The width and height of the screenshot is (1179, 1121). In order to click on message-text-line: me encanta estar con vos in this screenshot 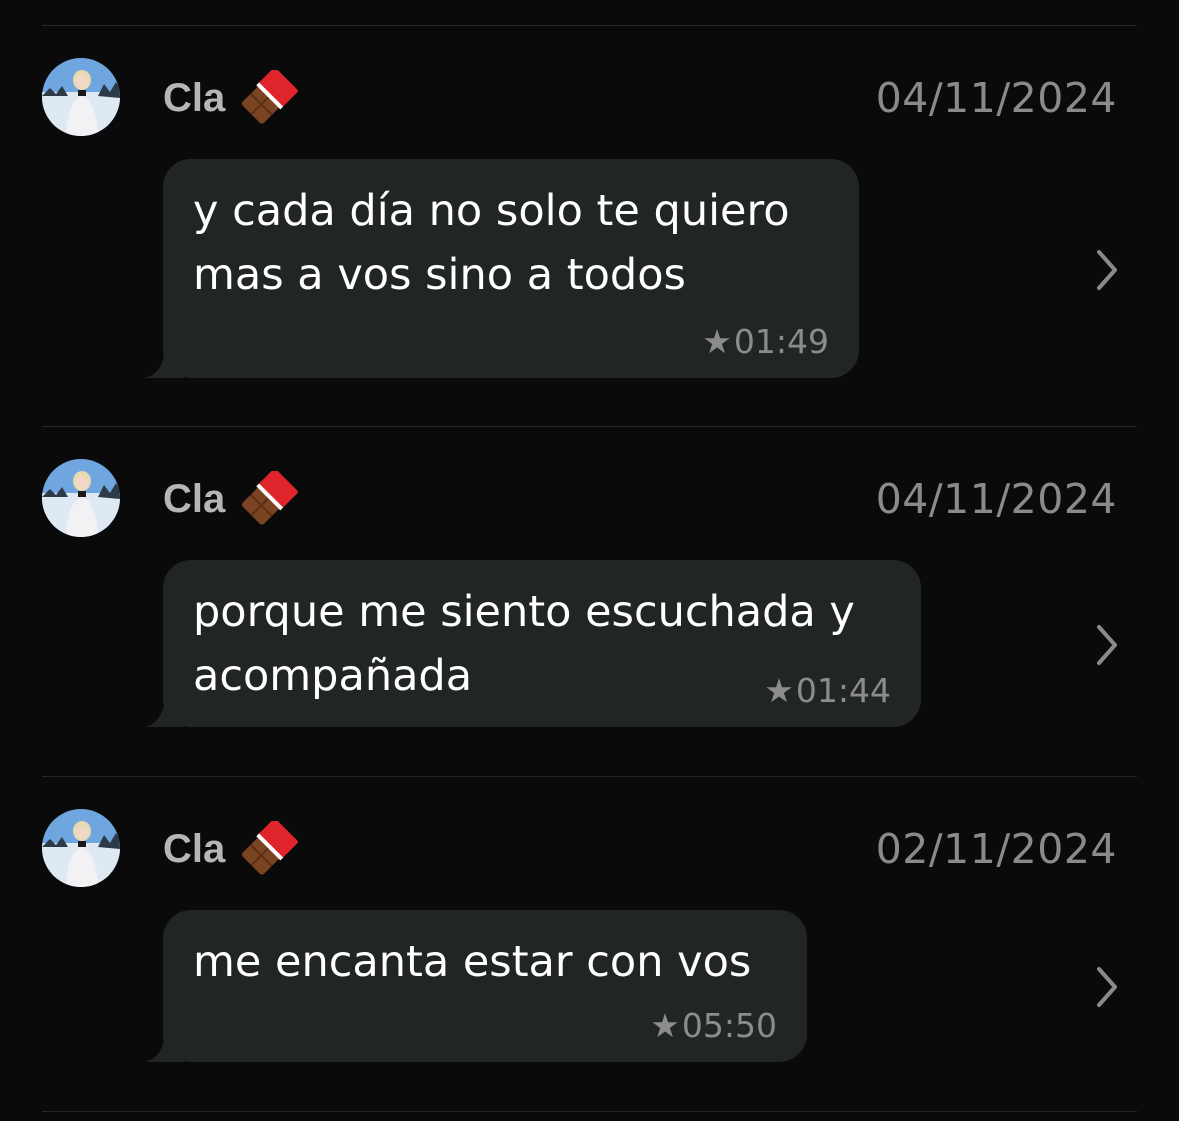, I will do `click(472, 962)`.